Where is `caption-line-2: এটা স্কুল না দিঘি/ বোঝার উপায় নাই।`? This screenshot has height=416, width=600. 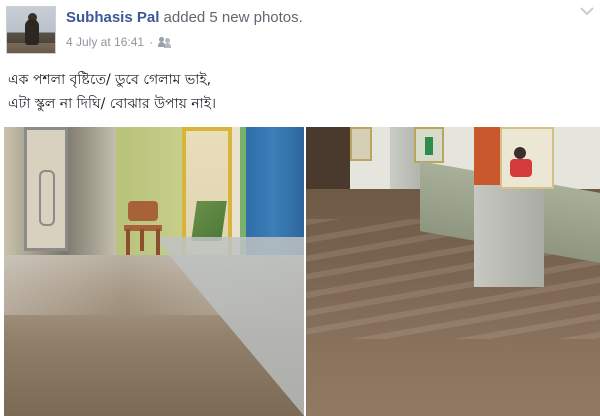
caption-line-2: এটা স্কুল না দিঘি/ বোঝার উপায় নাই। is located at coordinates (112, 104).